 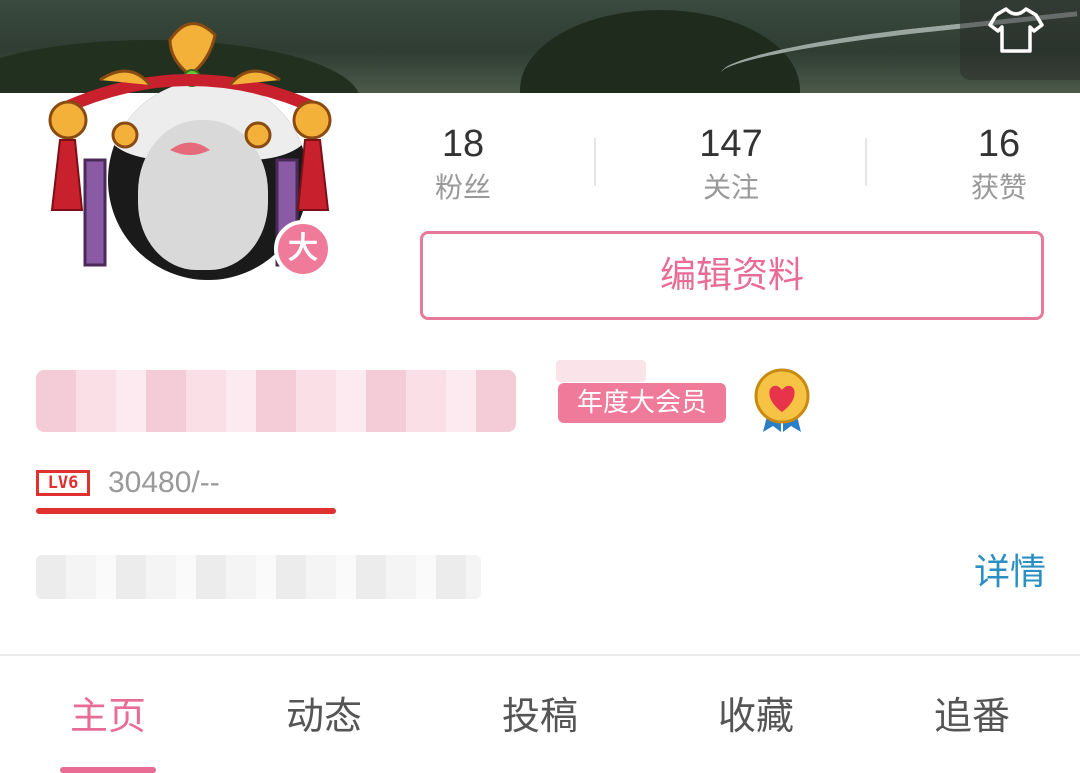 I want to click on following-label: 关注, so click(x=730, y=187).